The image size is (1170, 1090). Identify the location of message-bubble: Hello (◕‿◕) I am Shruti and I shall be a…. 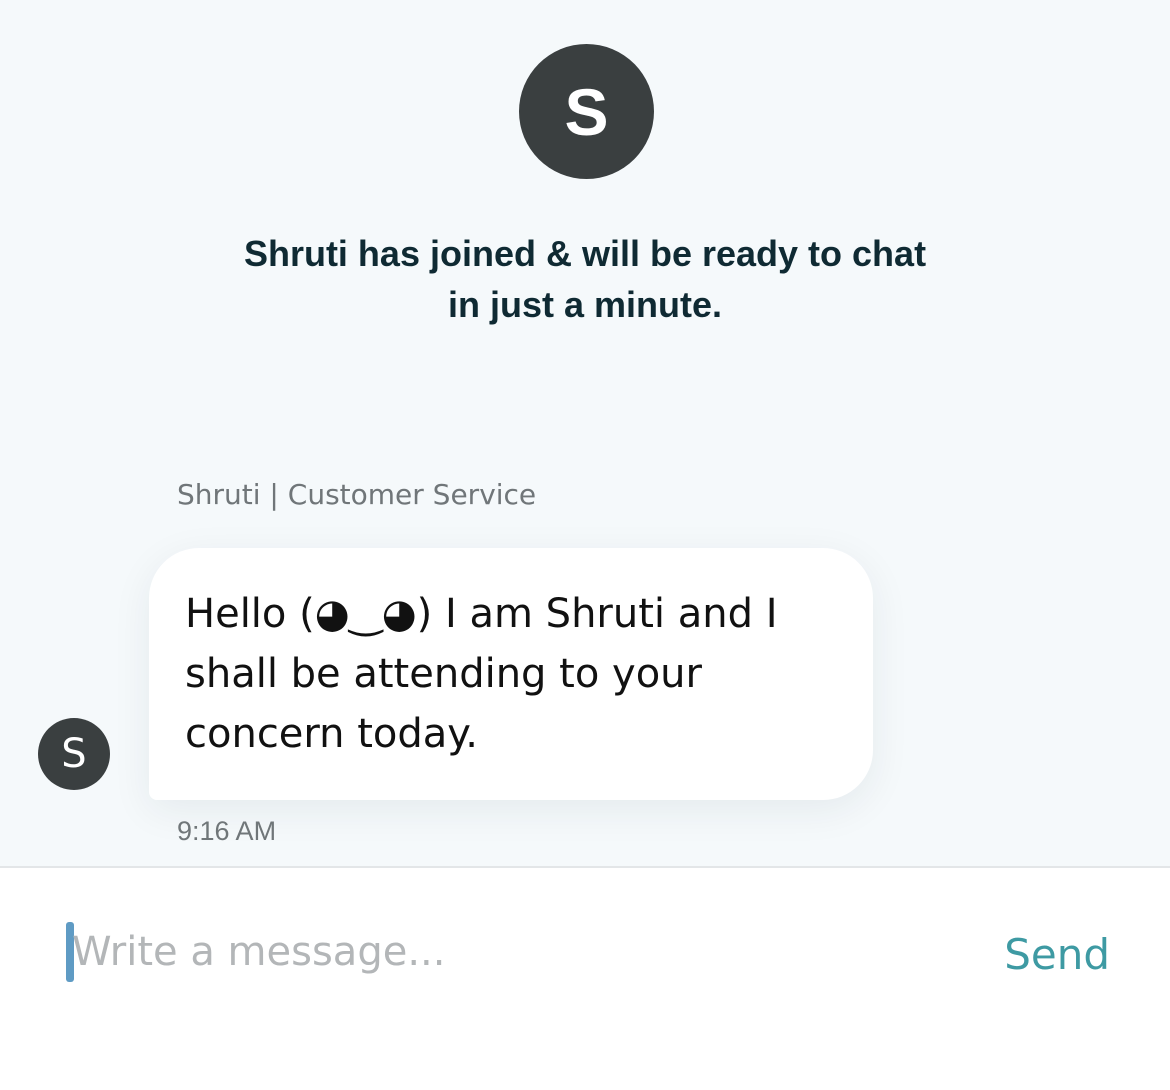
(511, 674).